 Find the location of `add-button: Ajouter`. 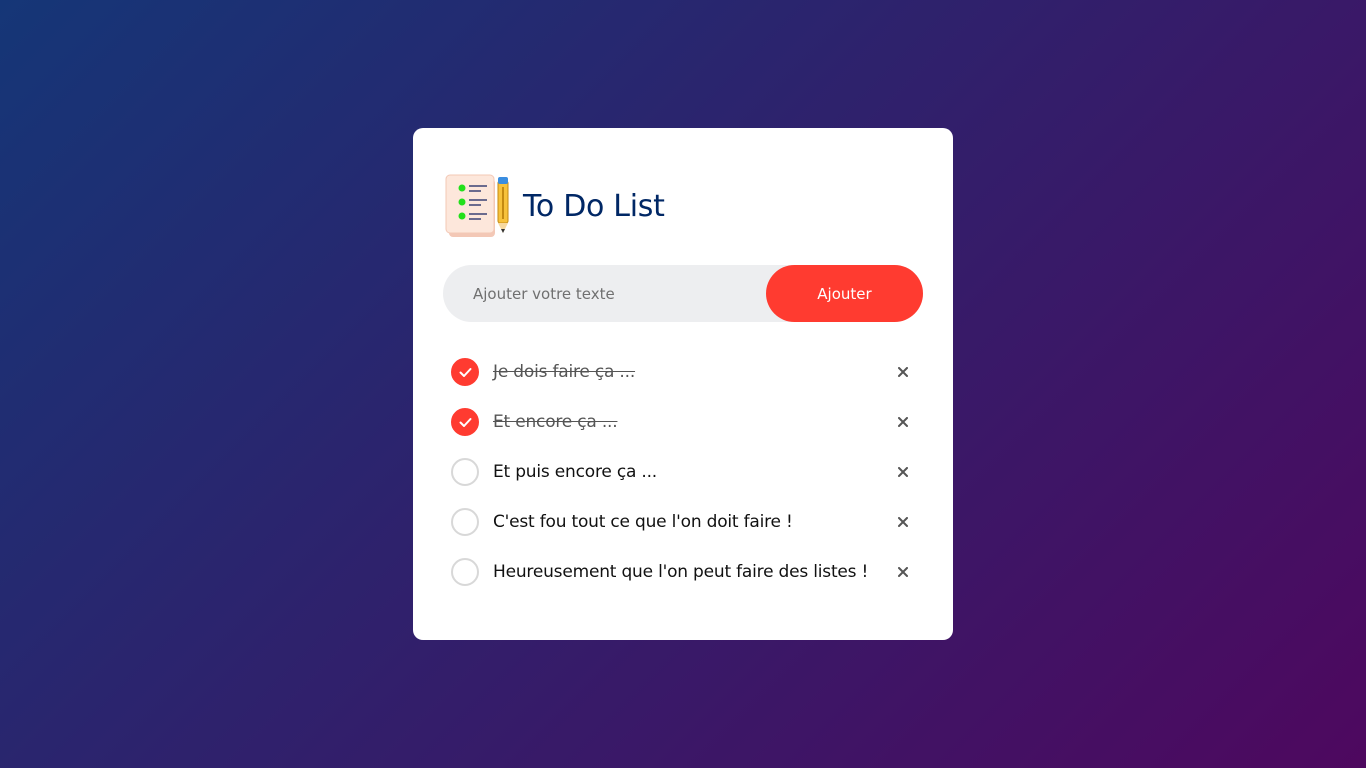

add-button: Ajouter is located at coordinates (844, 293).